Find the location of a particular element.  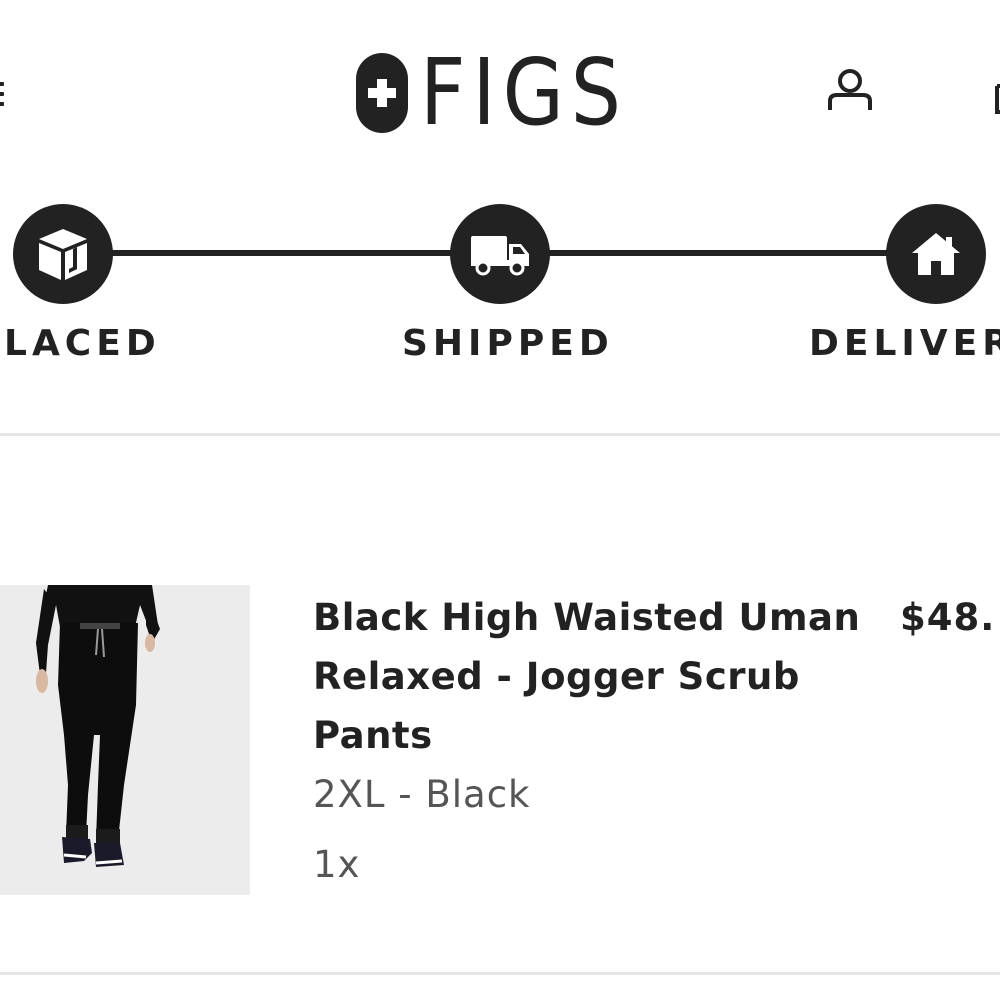

step-shipped-circle is located at coordinates (500, 254).